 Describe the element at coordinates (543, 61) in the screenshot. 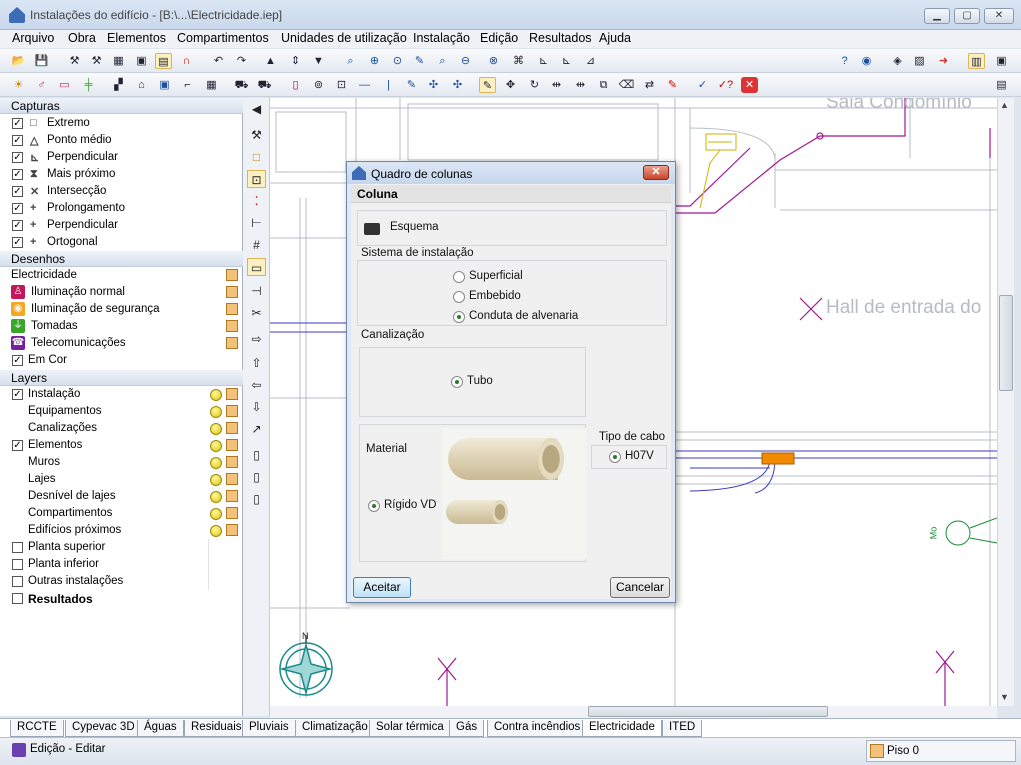

I see `dim-icon: ⊾` at that location.